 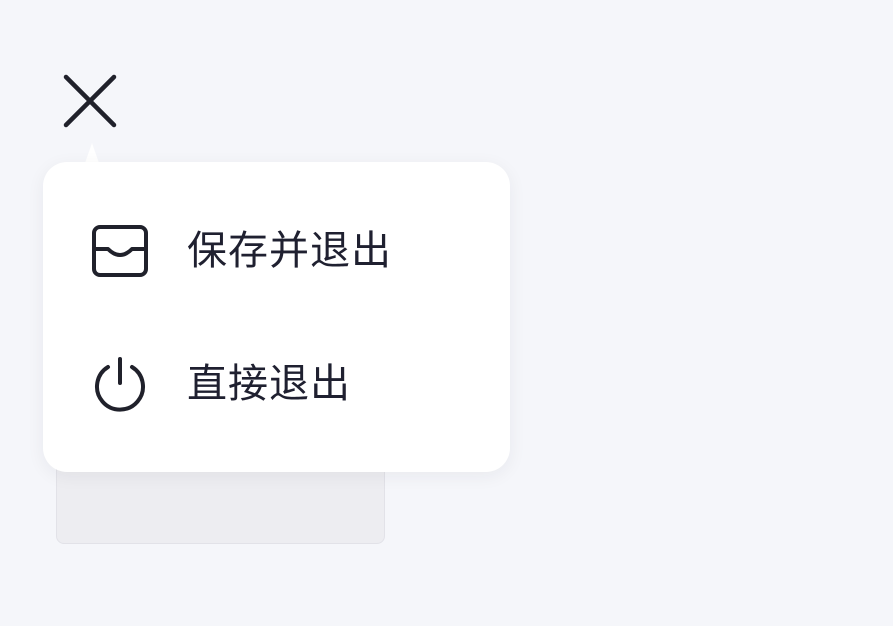 What do you see at coordinates (269, 384) in the screenshot?
I see `exit-directly-label: 直接退出` at bounding box center [269, 384].